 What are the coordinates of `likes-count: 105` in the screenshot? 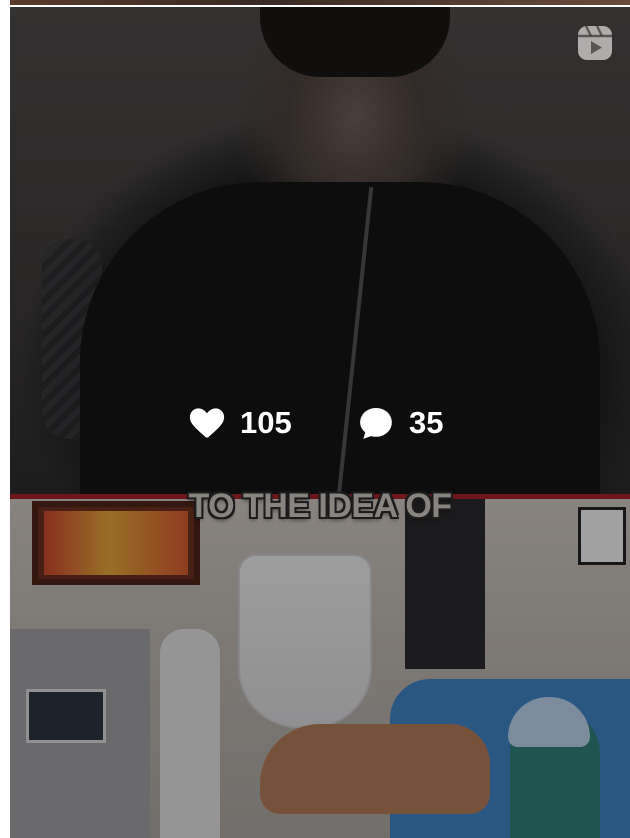 It's located at (240, 423).